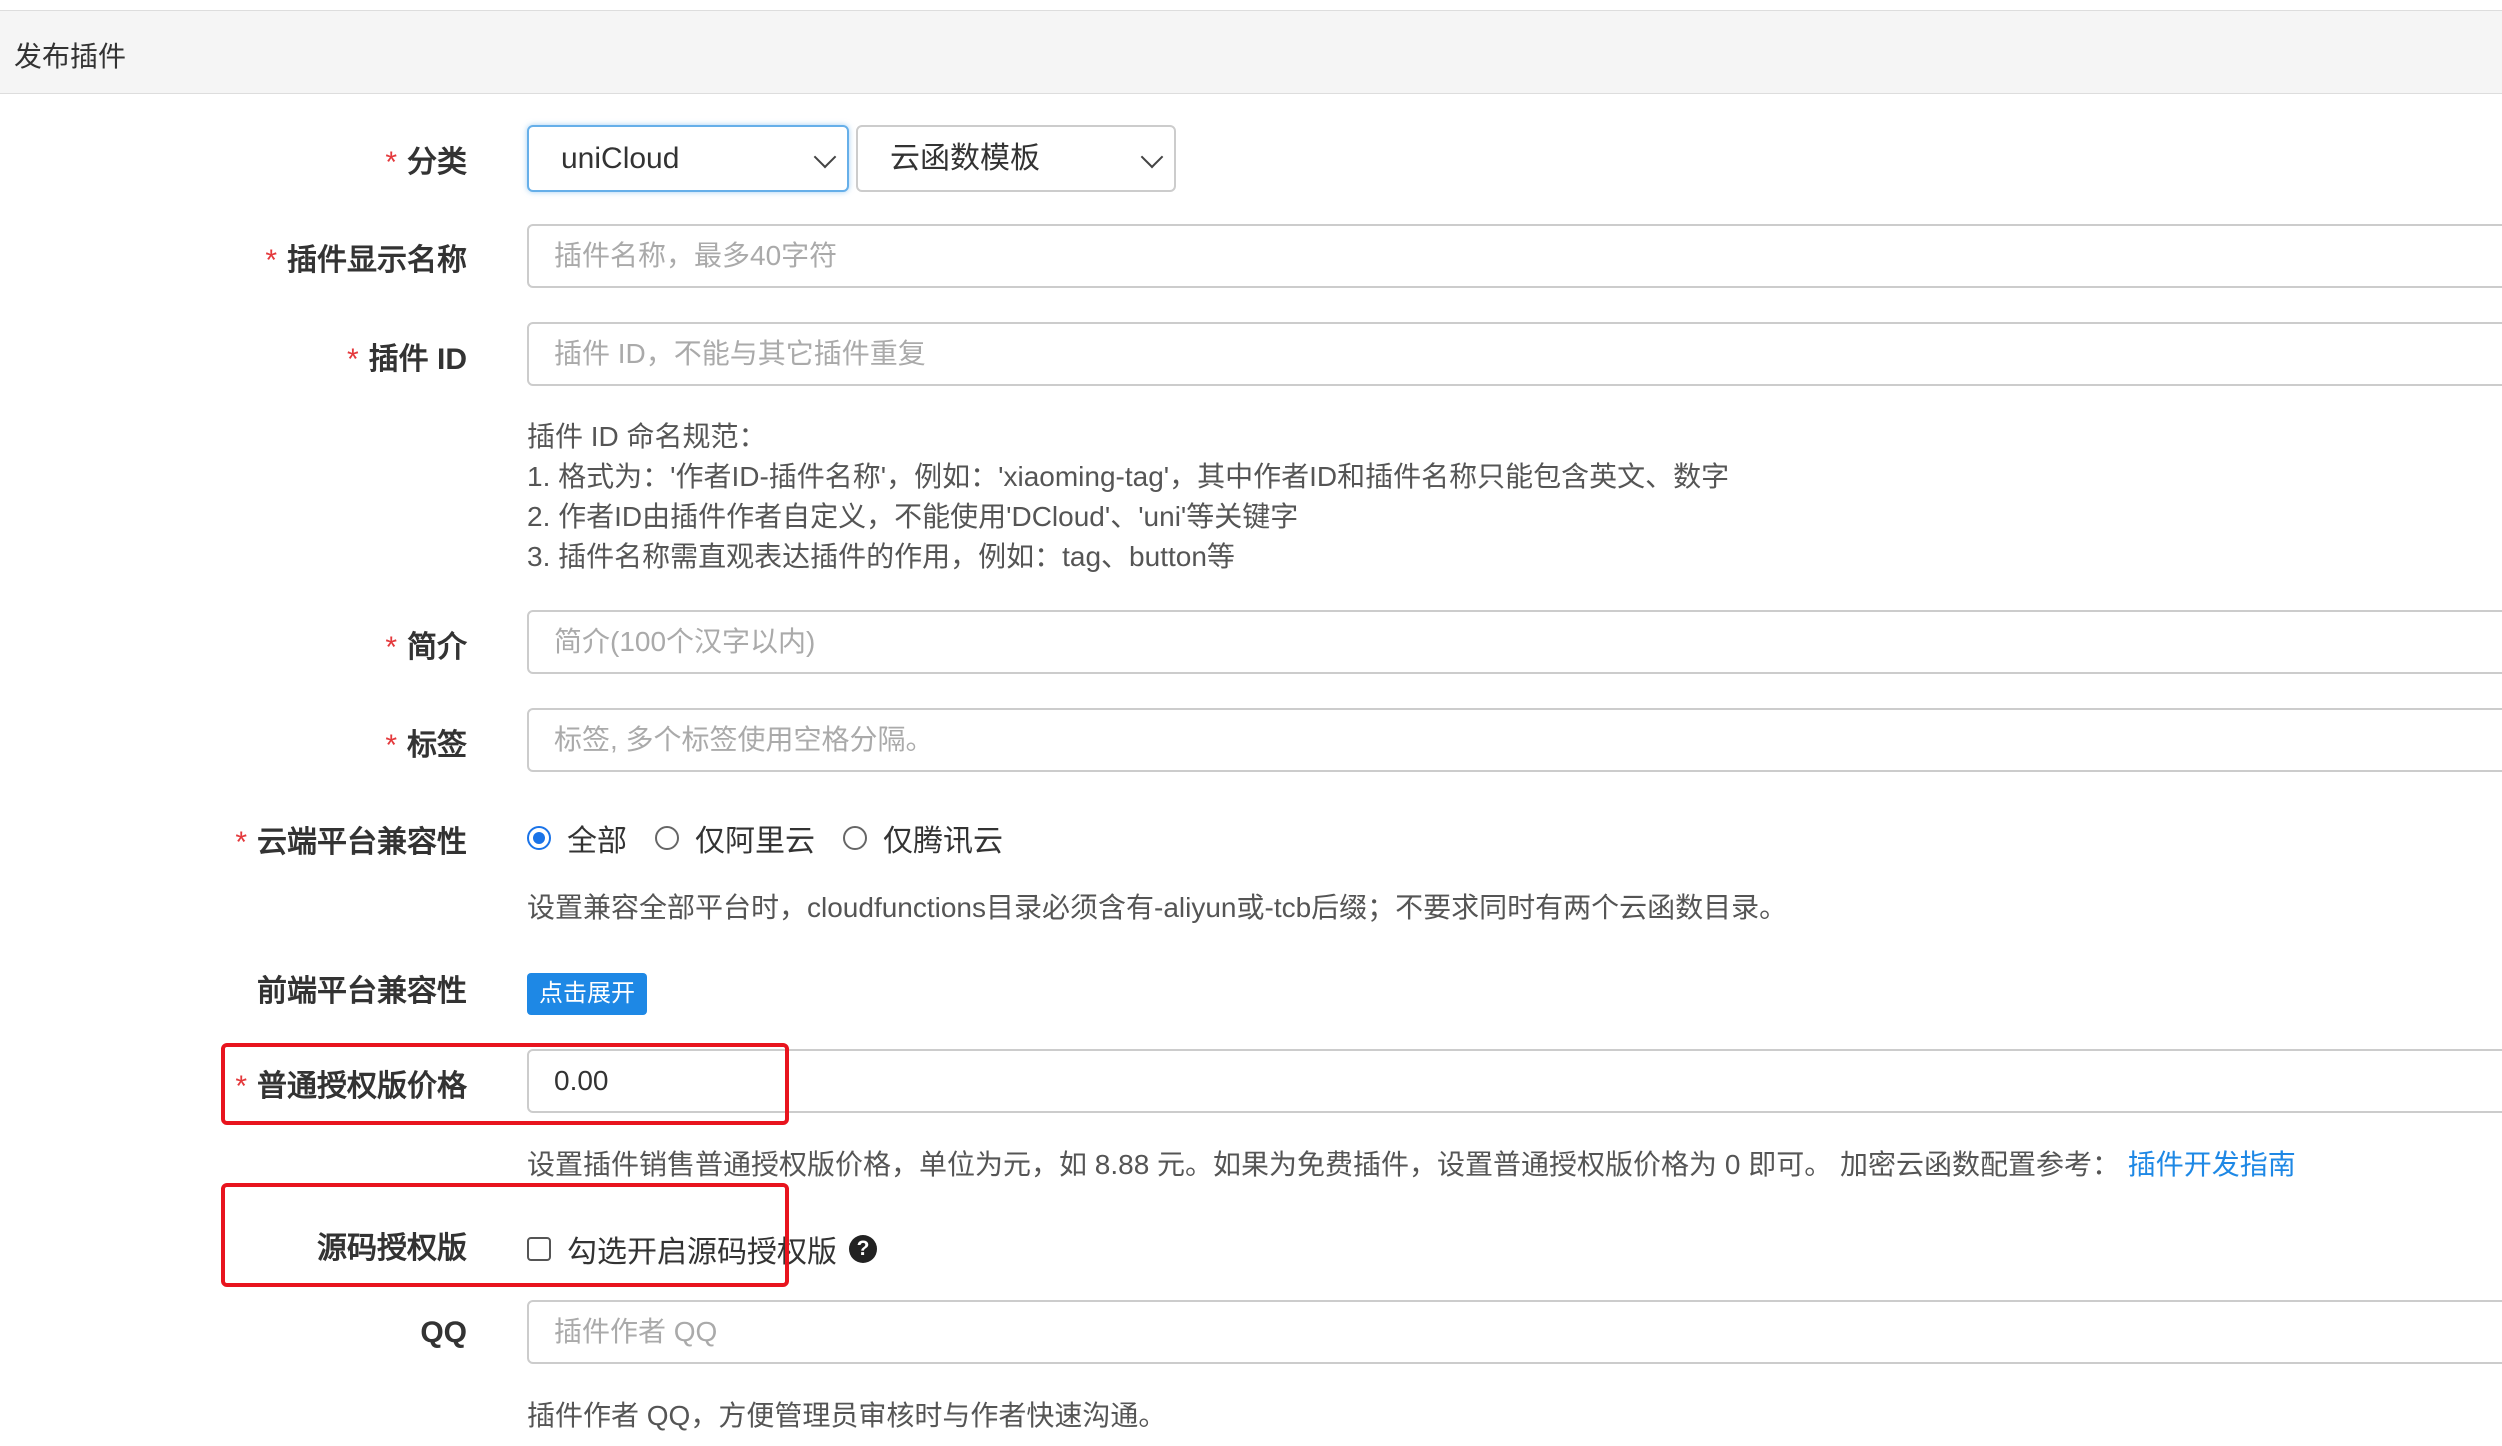  What do you see at coordinates (577, 838) in the screenshot?
I see `radio-all: 全部` at bounding box center [577, 838].